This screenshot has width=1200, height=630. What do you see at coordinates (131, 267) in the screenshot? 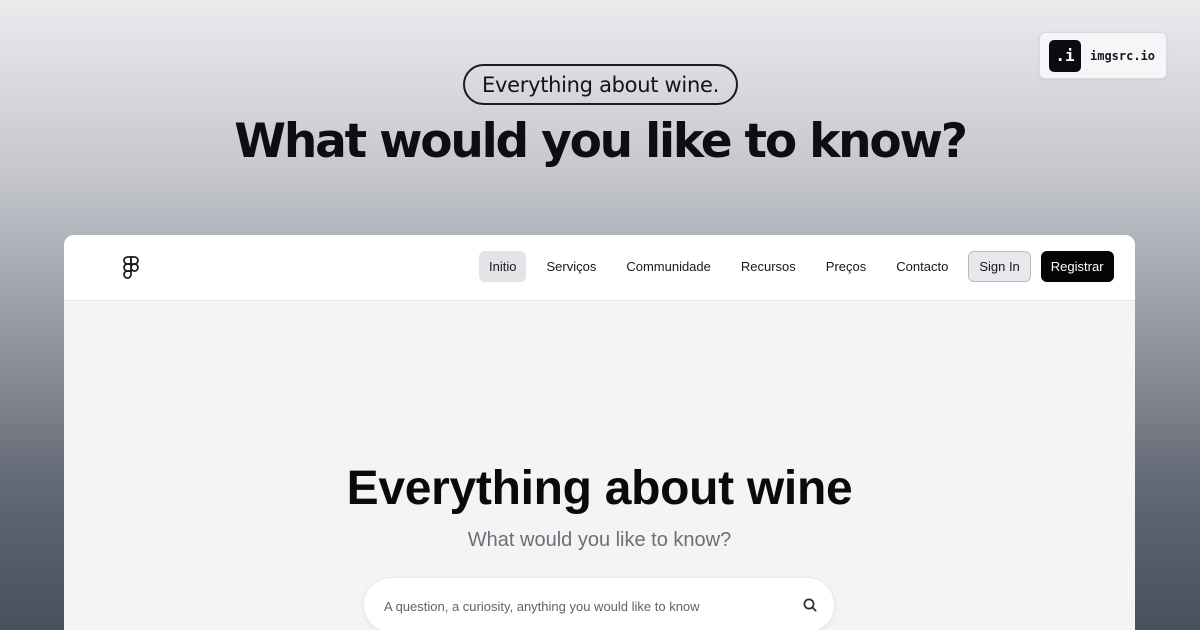
I see `figma-icon` at bounding box center [131, 267].